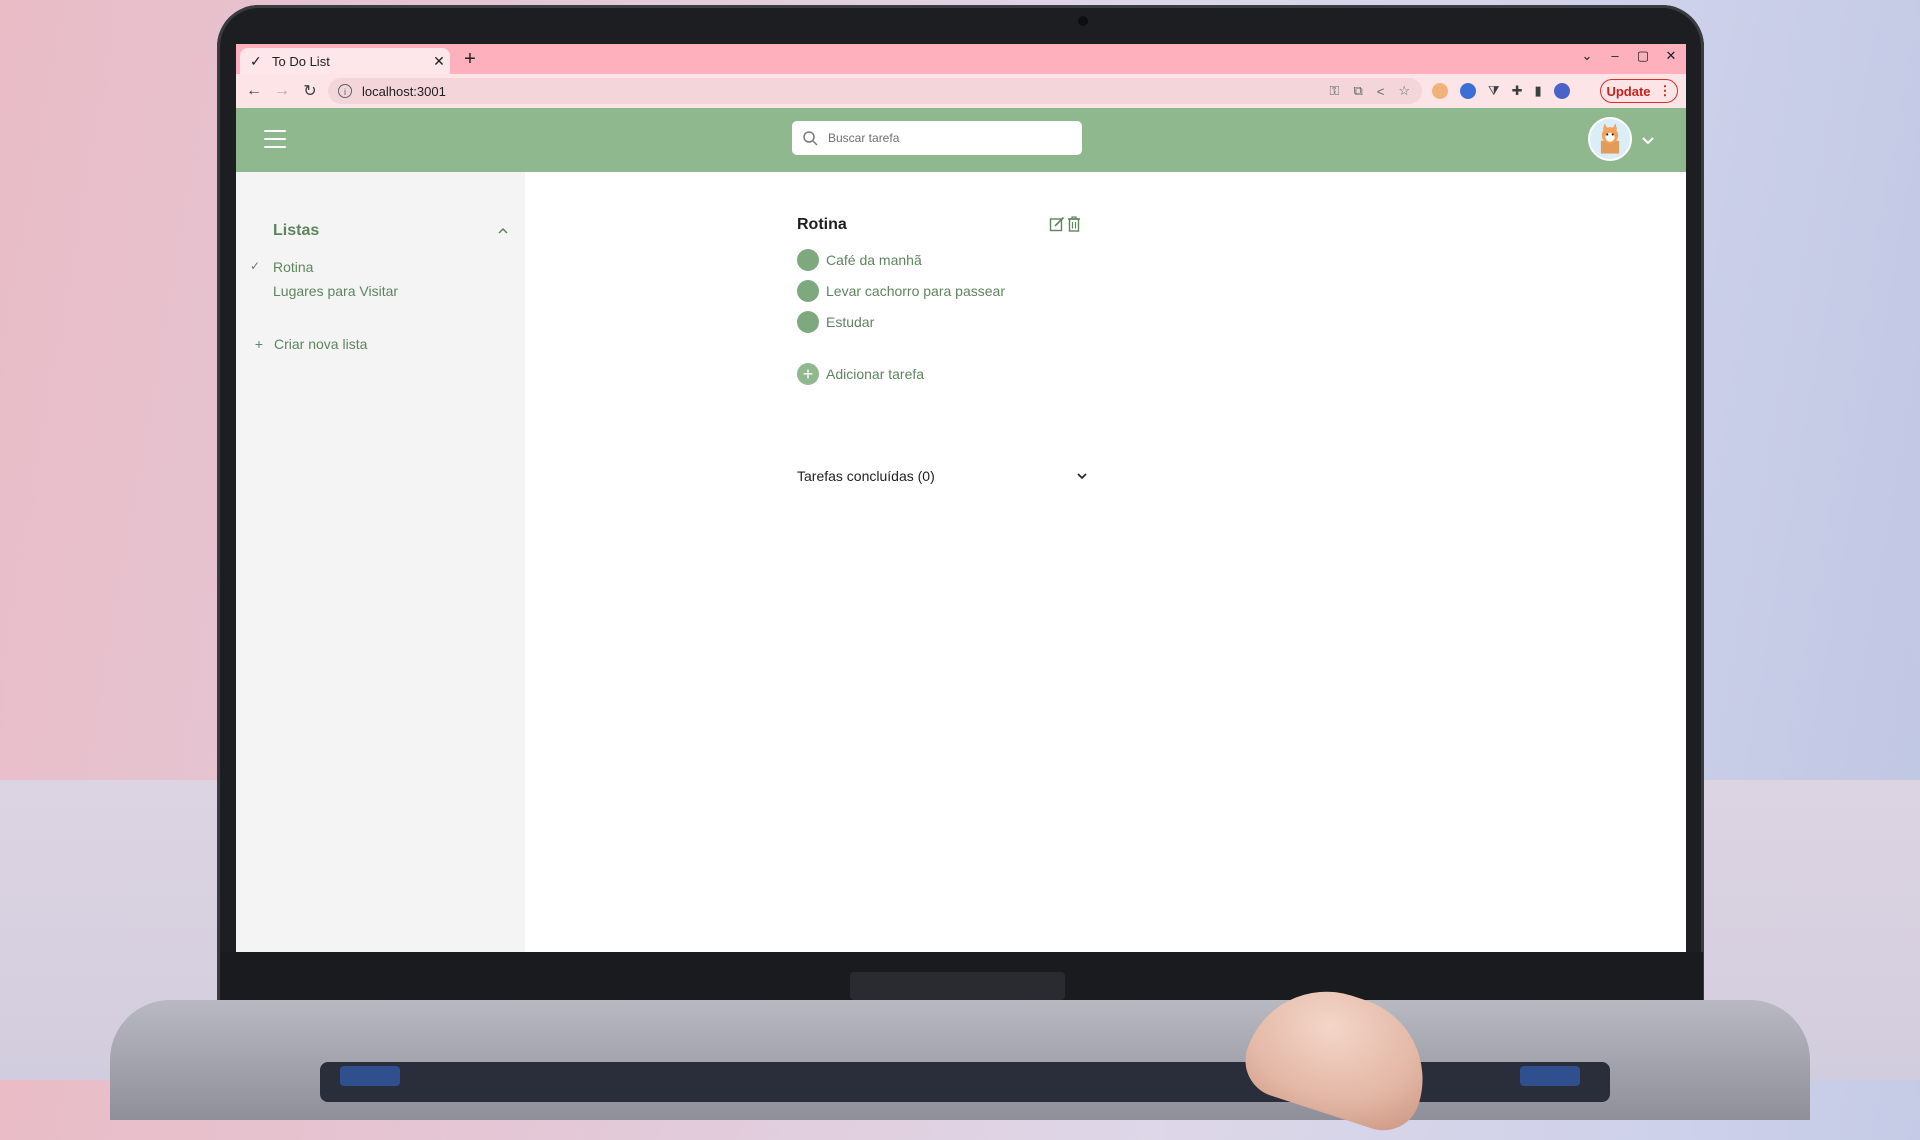  I want to click on add-task-label: Adicionar tarefa, so click(875, 374).